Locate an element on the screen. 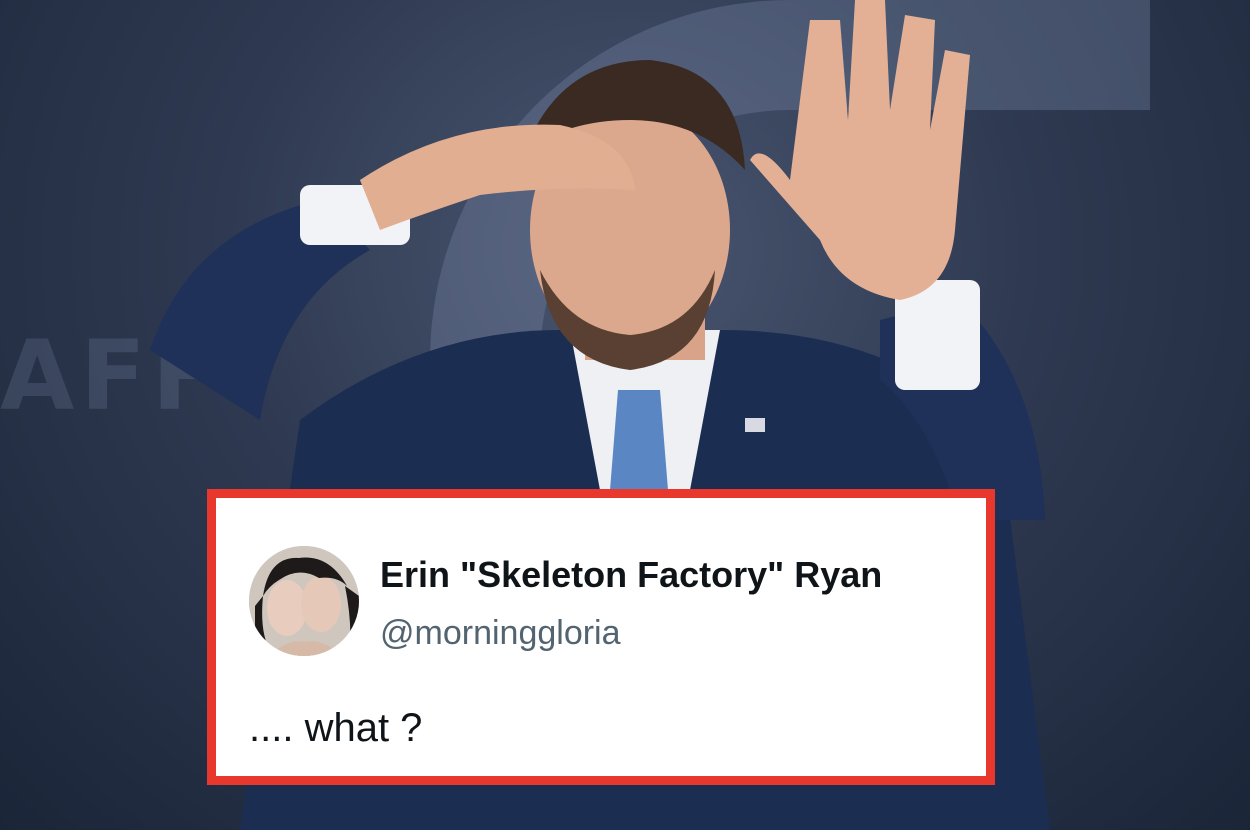 The width and height of the screenshot is (1250, 830). avatar is located at coordinates (304, 601).